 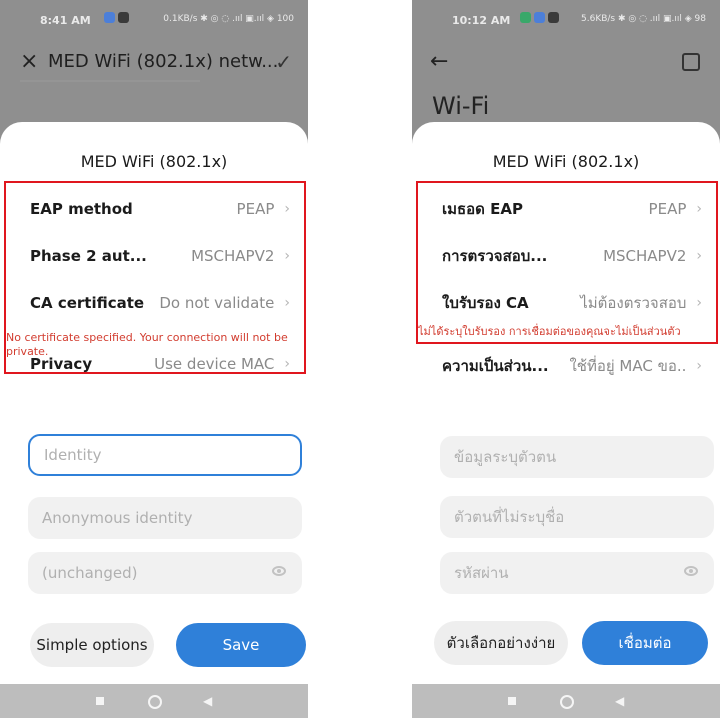 I want to click on identity-placeholder: ข้อมูลระบุตัวตน, so click(x=505, y=457).